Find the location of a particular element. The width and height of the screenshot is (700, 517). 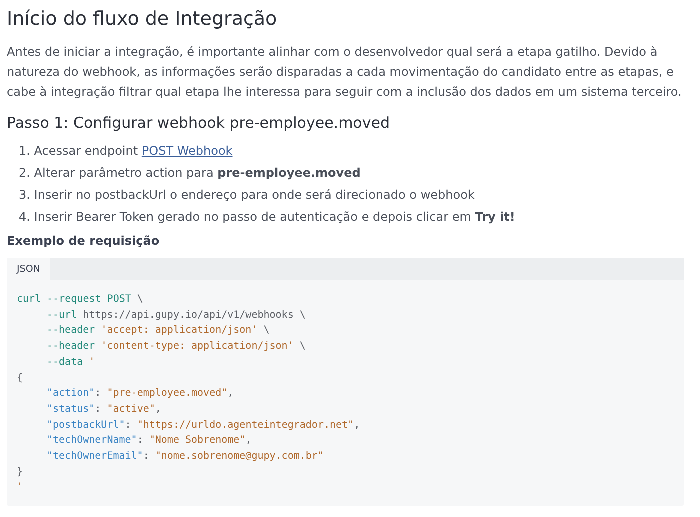

code-line: "status": "active", is located at coordinates (104, 409).